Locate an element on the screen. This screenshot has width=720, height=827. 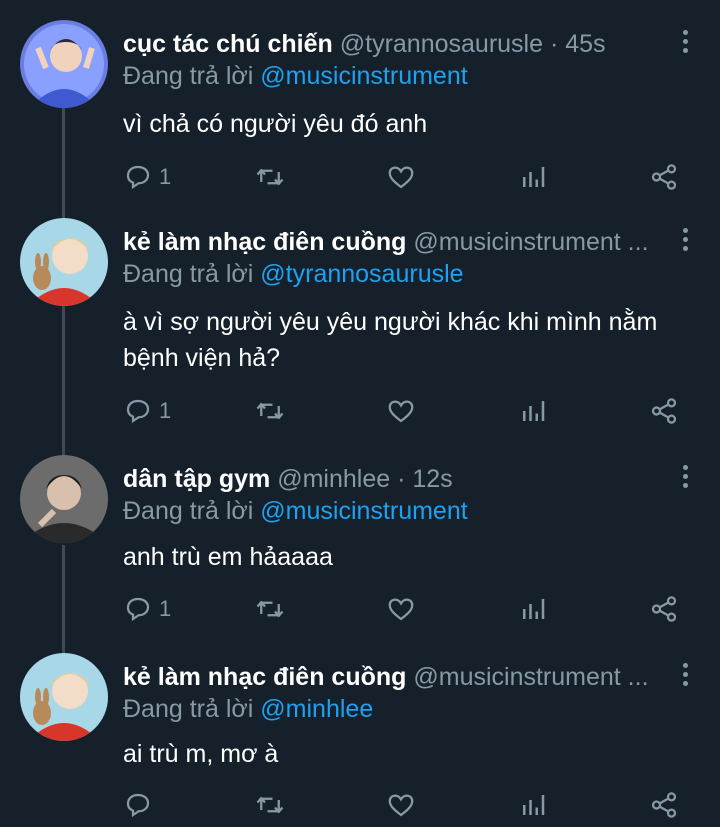
mention-link: @minhlee is located at coordinates (316, 709).